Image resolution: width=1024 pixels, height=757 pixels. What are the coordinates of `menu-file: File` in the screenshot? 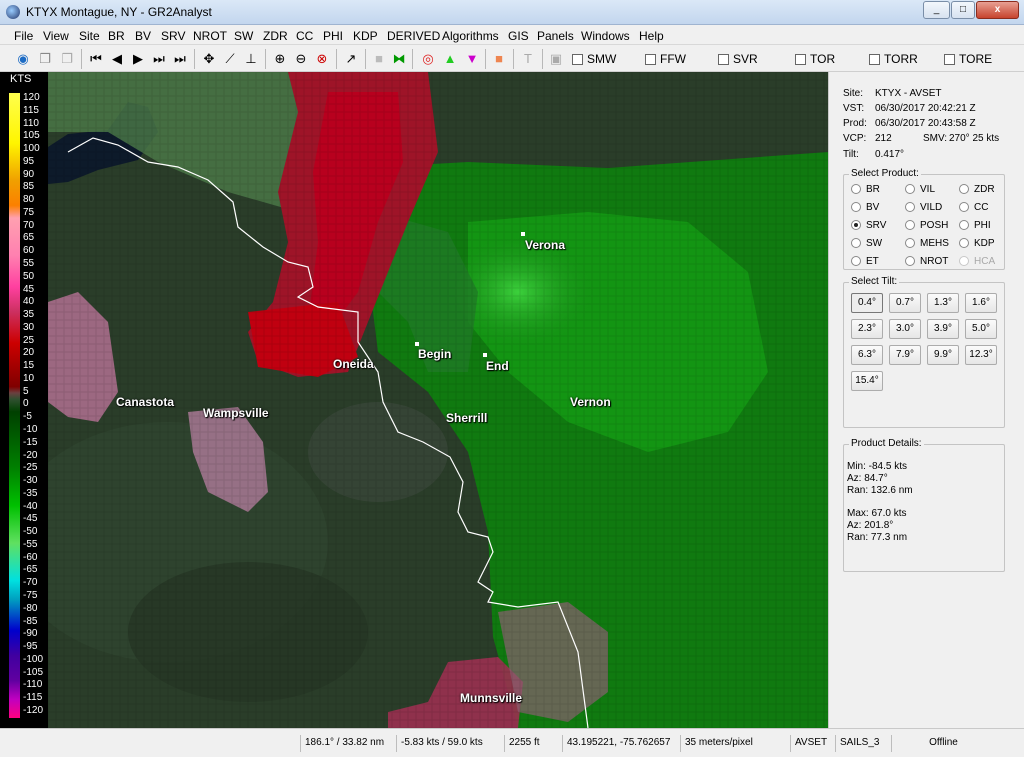 It's located at (23, 36).